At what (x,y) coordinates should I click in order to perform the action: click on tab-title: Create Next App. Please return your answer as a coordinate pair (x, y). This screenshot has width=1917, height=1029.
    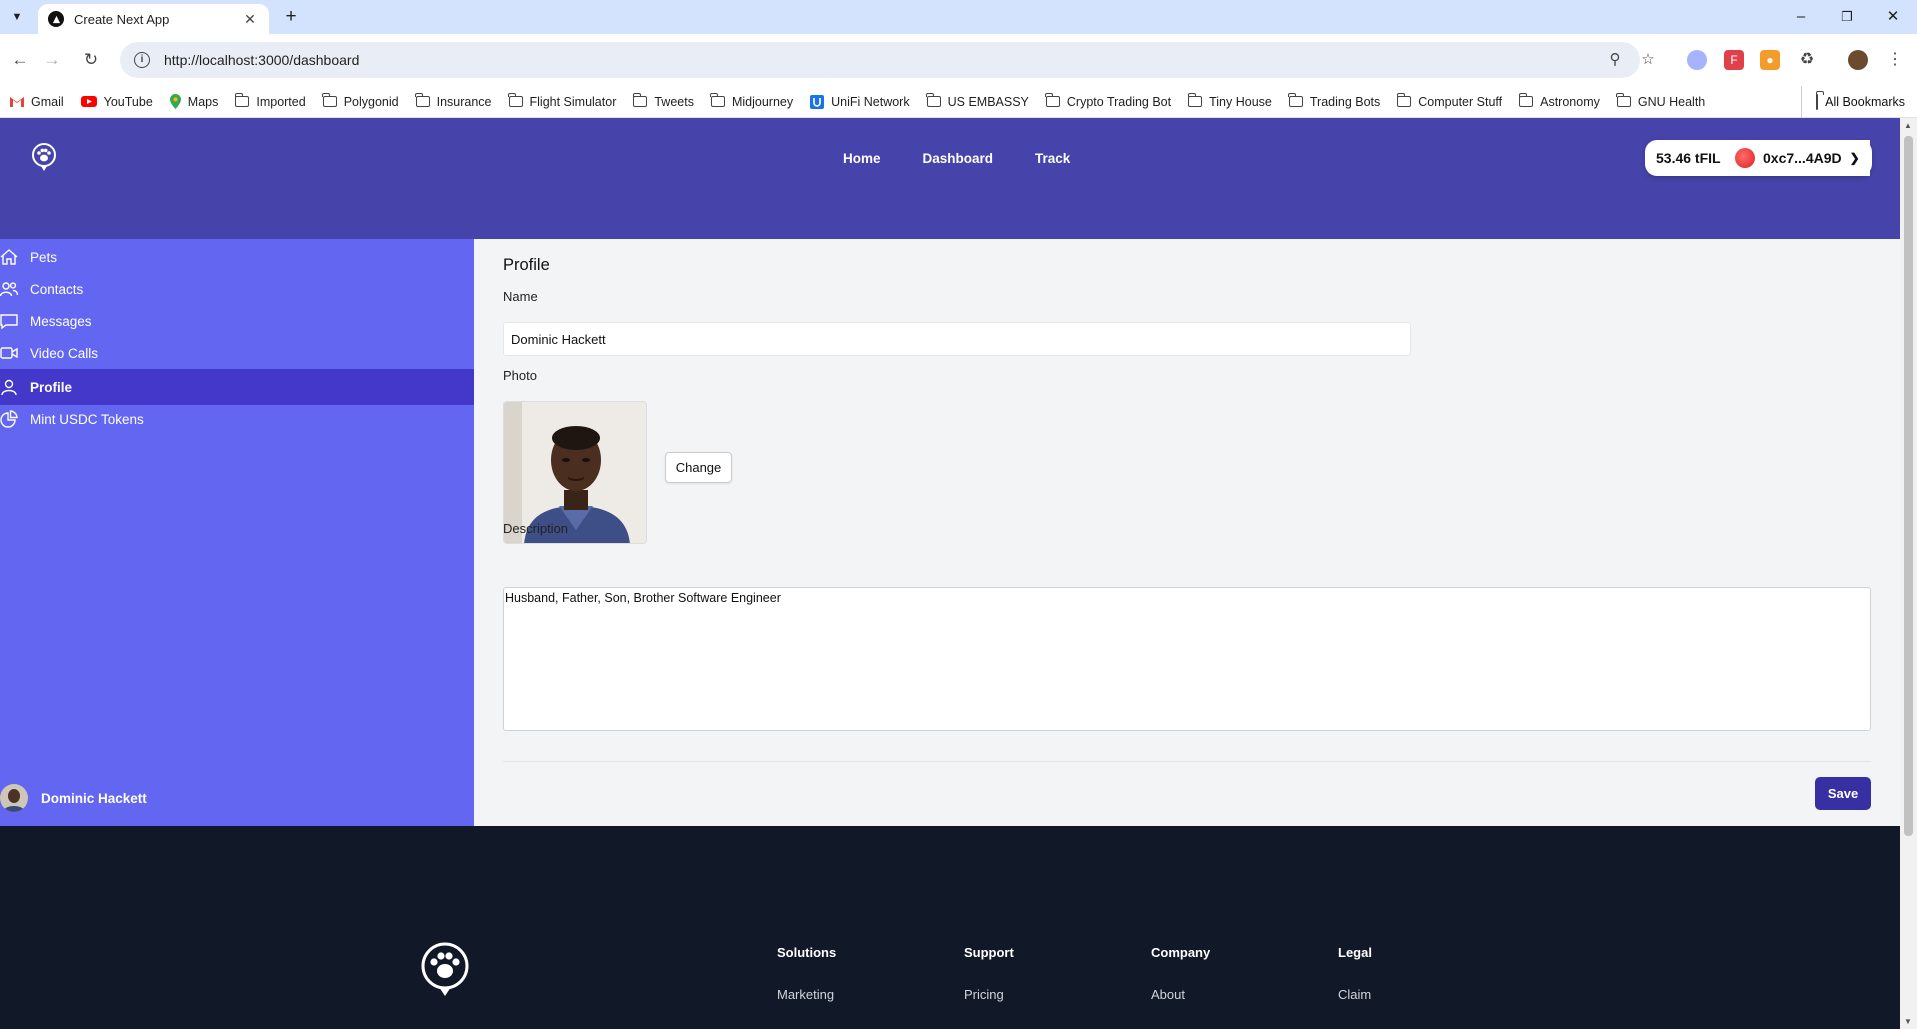
    Looking at the image, I should click on (122, 19).